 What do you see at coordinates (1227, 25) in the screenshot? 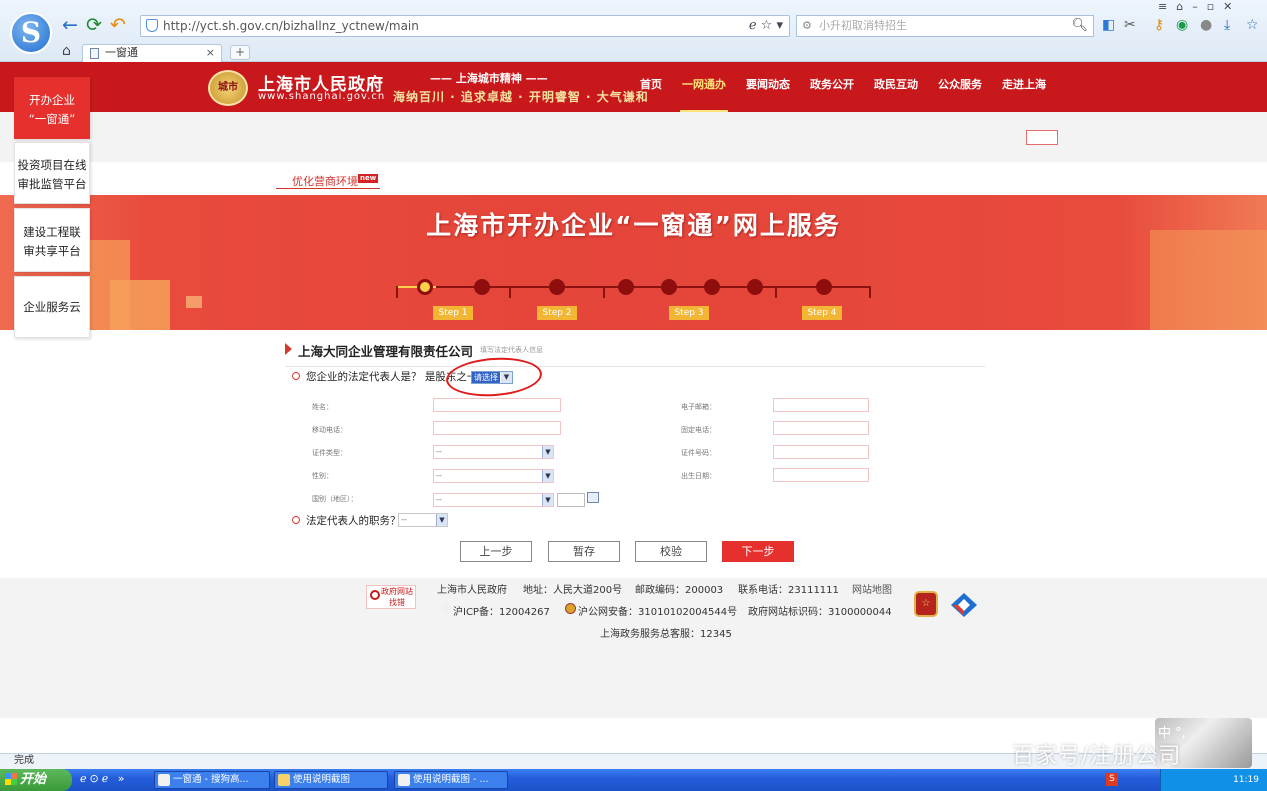
I see `download-icon: ⤓` at bounding box center [1227, 25].